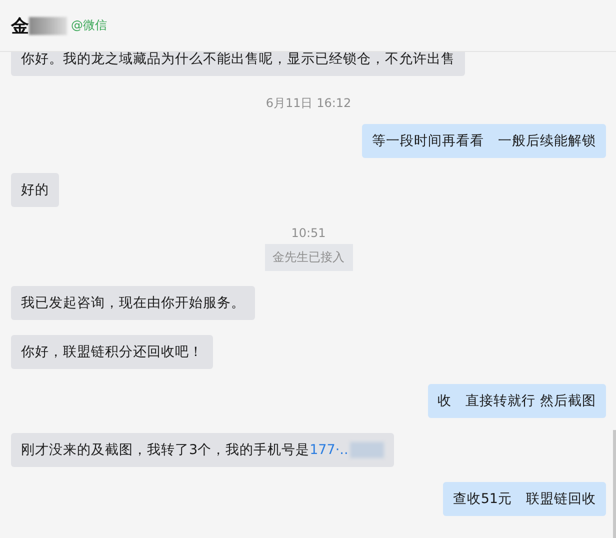 The height and width of the screenshot is (538, 616). I want to click on message-text: 等一段时间再看看 一般后续能解锁, so click(484, 141).